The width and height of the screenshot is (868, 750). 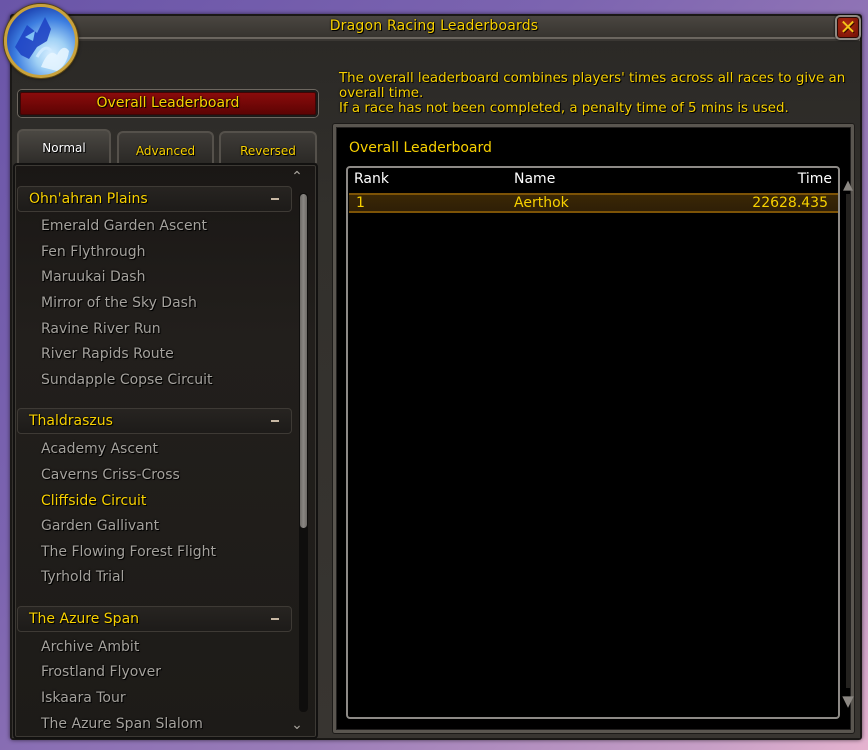 I want to click on row-rank: 1, so click(x=360, y=203).